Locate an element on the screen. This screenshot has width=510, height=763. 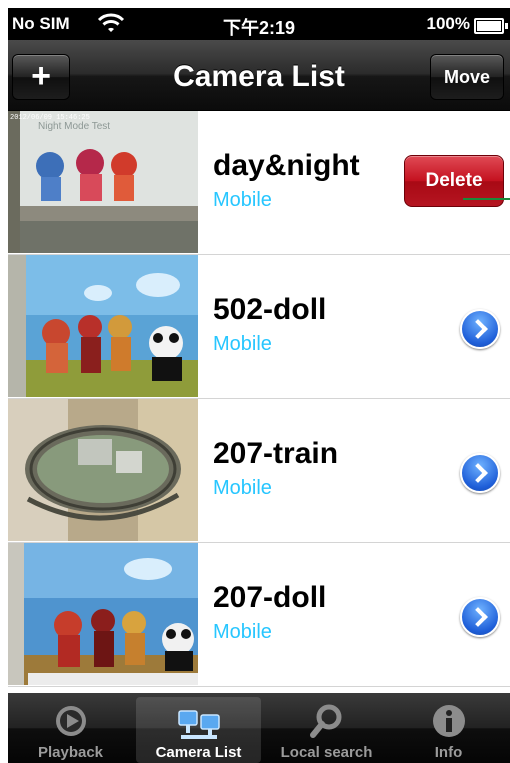
camera-name: 502-doll is located at coordinates (270, 309).